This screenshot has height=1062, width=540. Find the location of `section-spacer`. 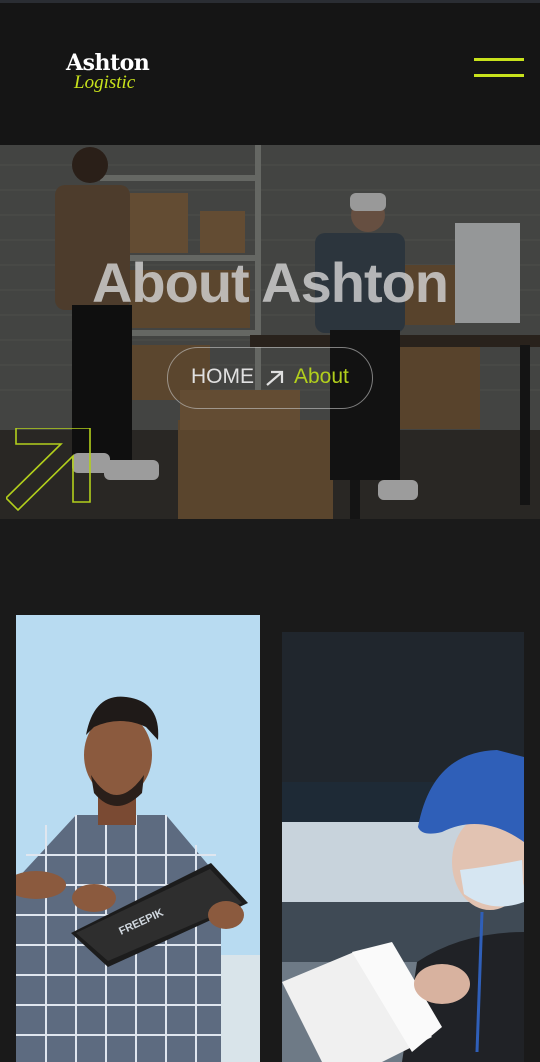

section-spacer is located at coordinates (270, 567).